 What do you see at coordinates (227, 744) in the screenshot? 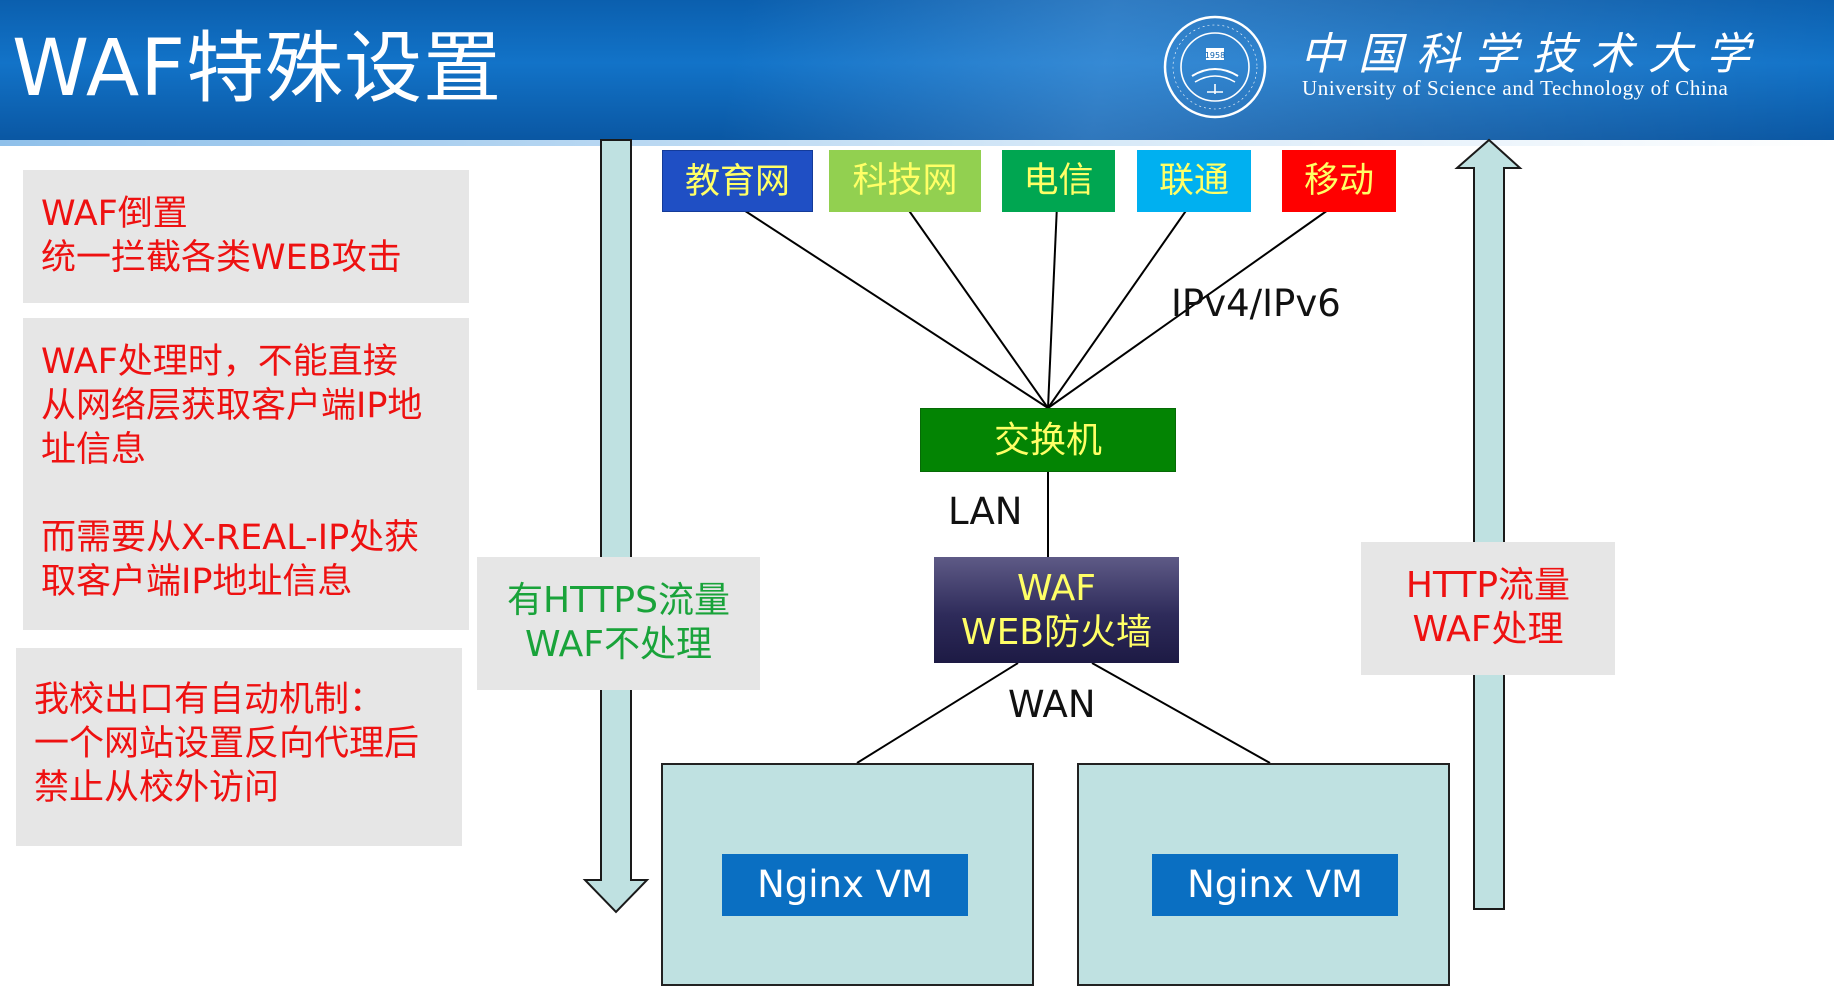
I see `note-line: 一个网站设置反向代理后` at bounding box center [227, 744].